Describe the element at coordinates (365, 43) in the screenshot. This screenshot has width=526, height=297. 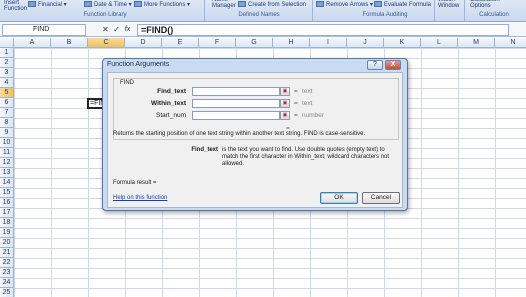
I see `column-header: J` at that location.